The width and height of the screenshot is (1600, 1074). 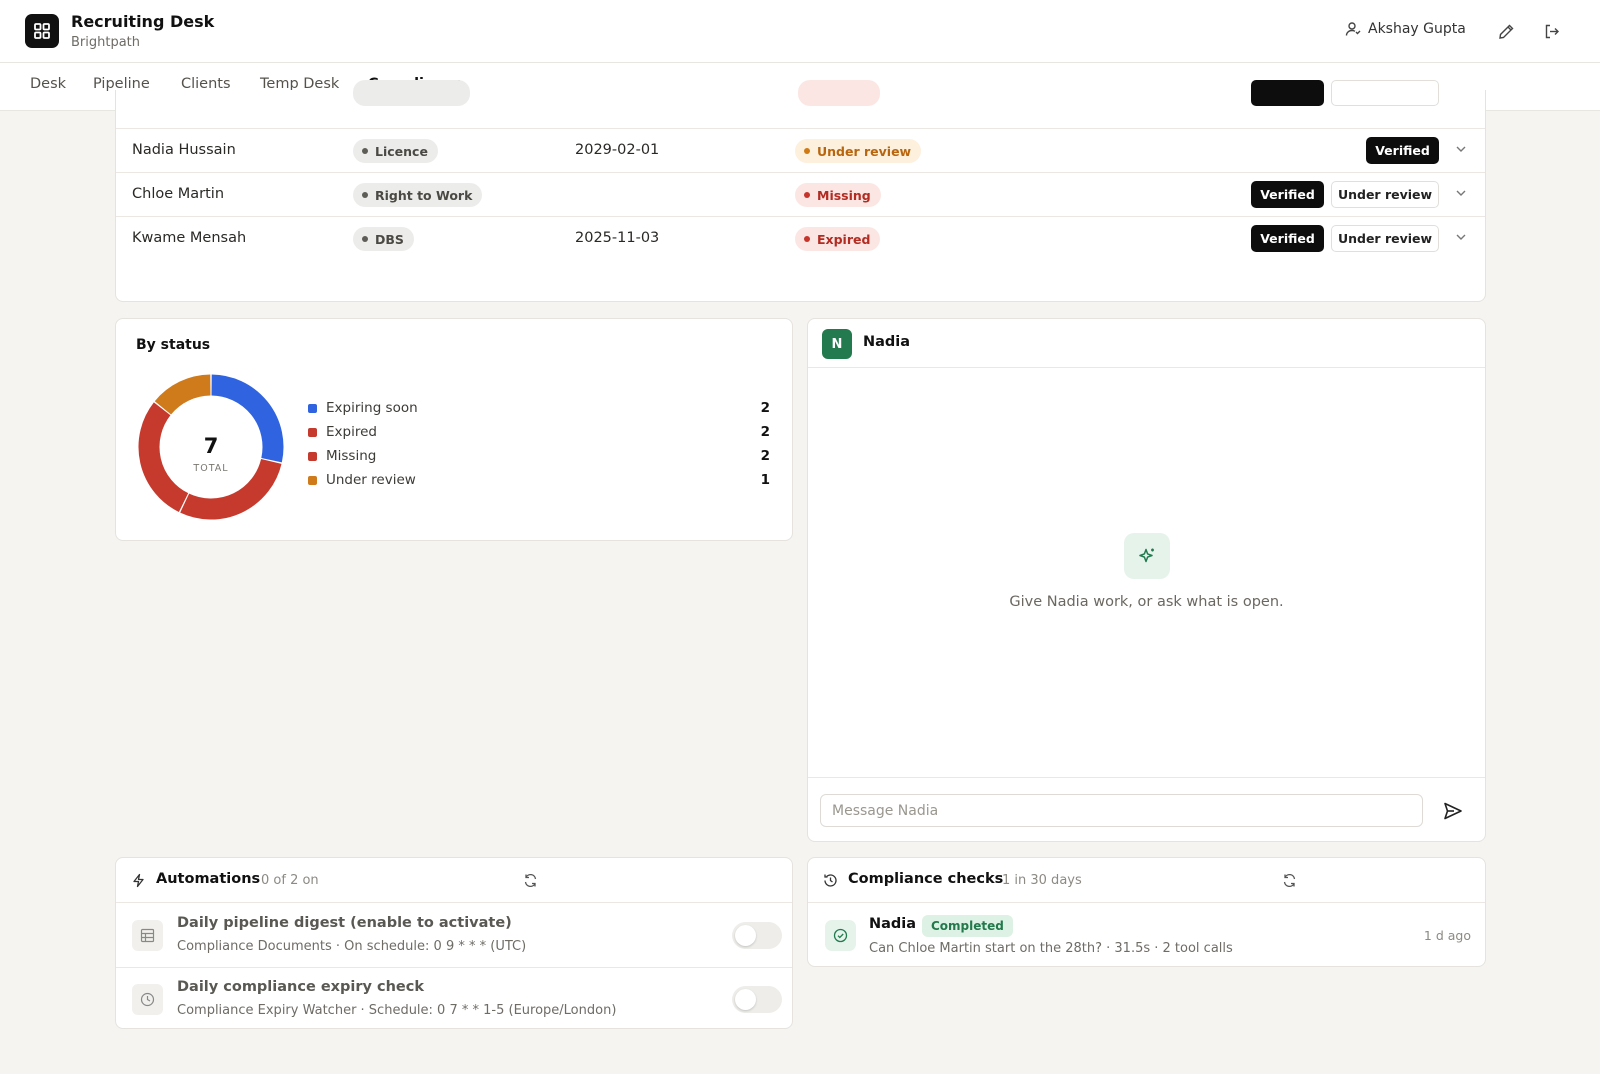 What do you see at coordinates (1042, 880) in the screenshot?
I see `checks-summary: 1 in 30 days` at bounding box center [1042, 880].